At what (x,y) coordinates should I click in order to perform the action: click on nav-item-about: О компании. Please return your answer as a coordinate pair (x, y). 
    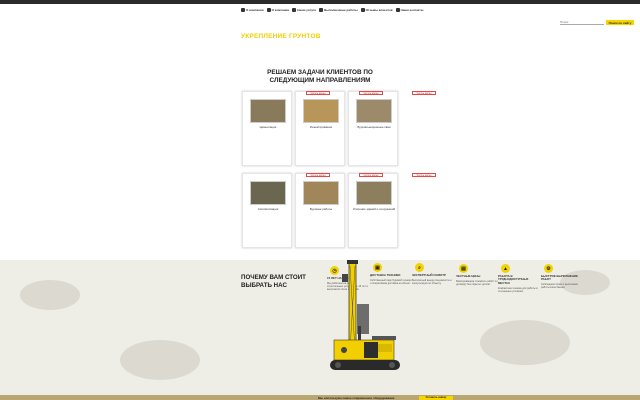
    Looking at the image, I should click on (278, 10).